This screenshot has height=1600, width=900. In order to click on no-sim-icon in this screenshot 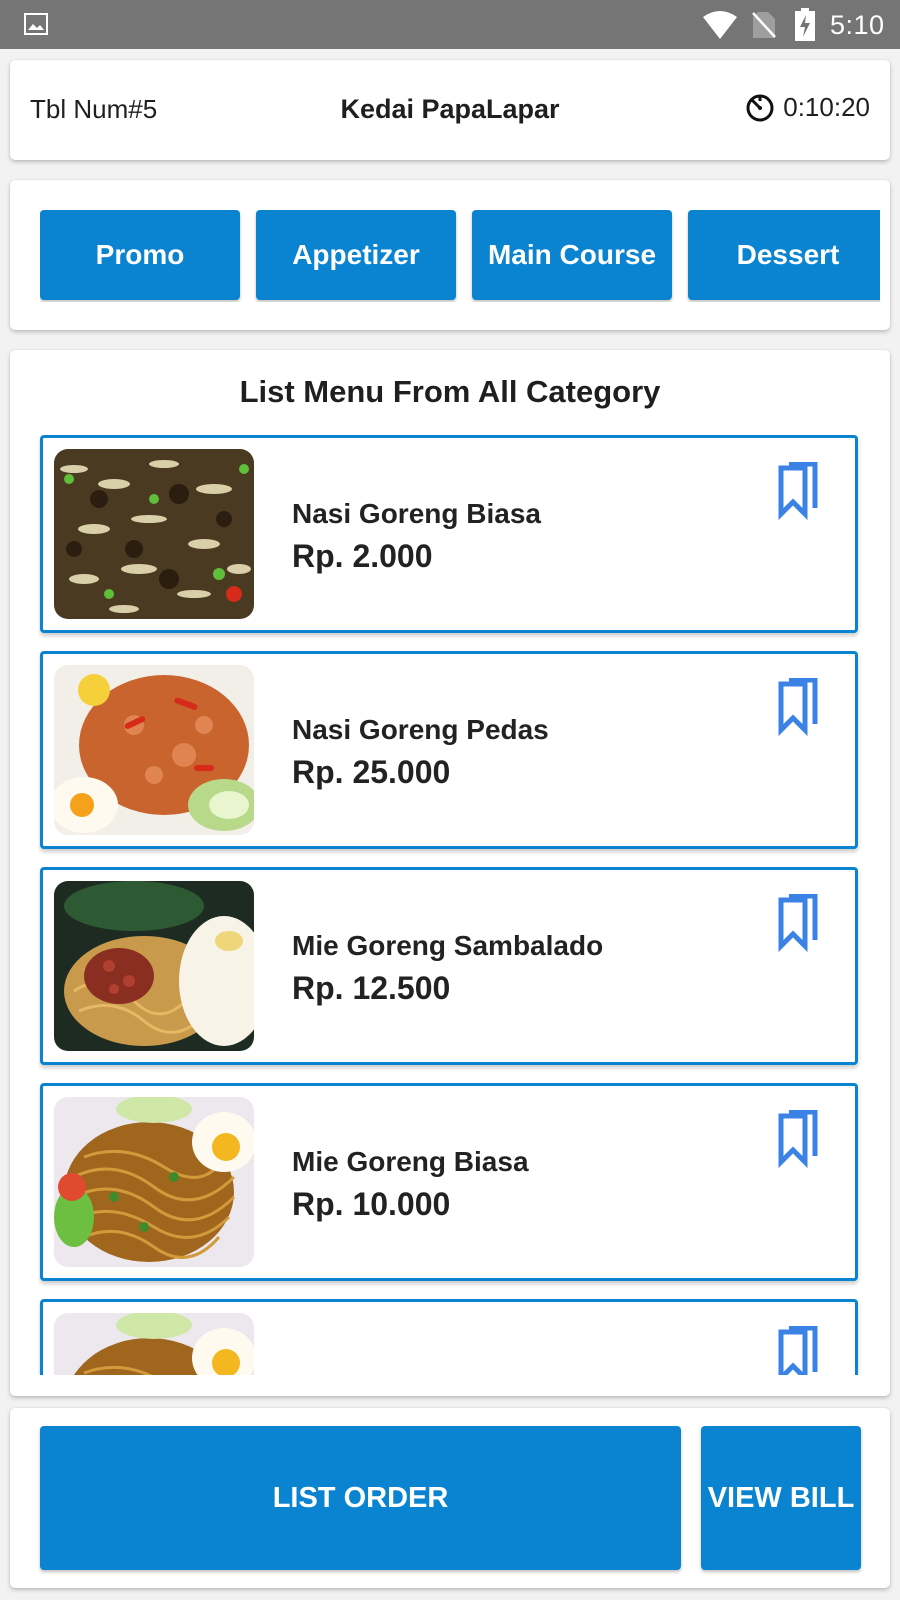, I will do `click(764, 25)`.